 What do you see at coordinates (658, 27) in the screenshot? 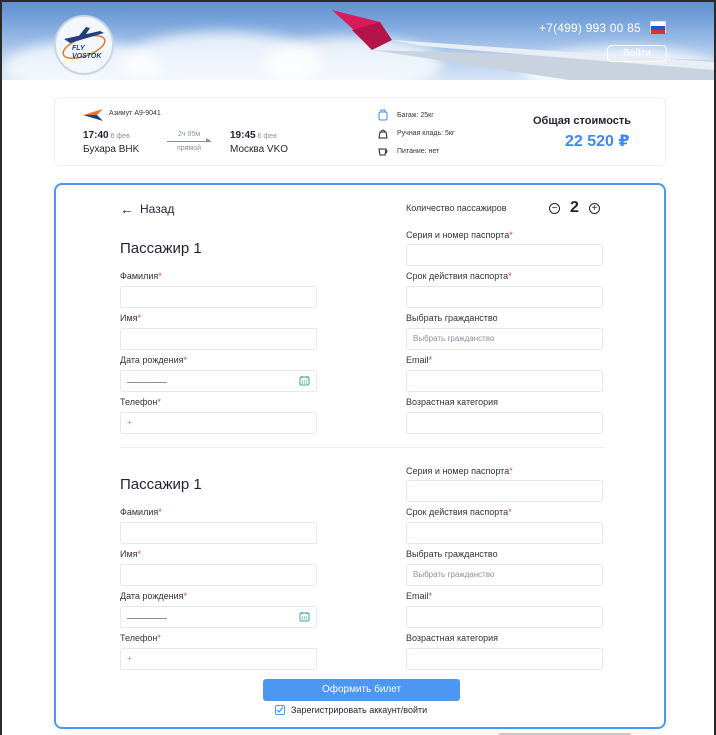
I see `russia-flag-icon` at bounding box center [658, 27].